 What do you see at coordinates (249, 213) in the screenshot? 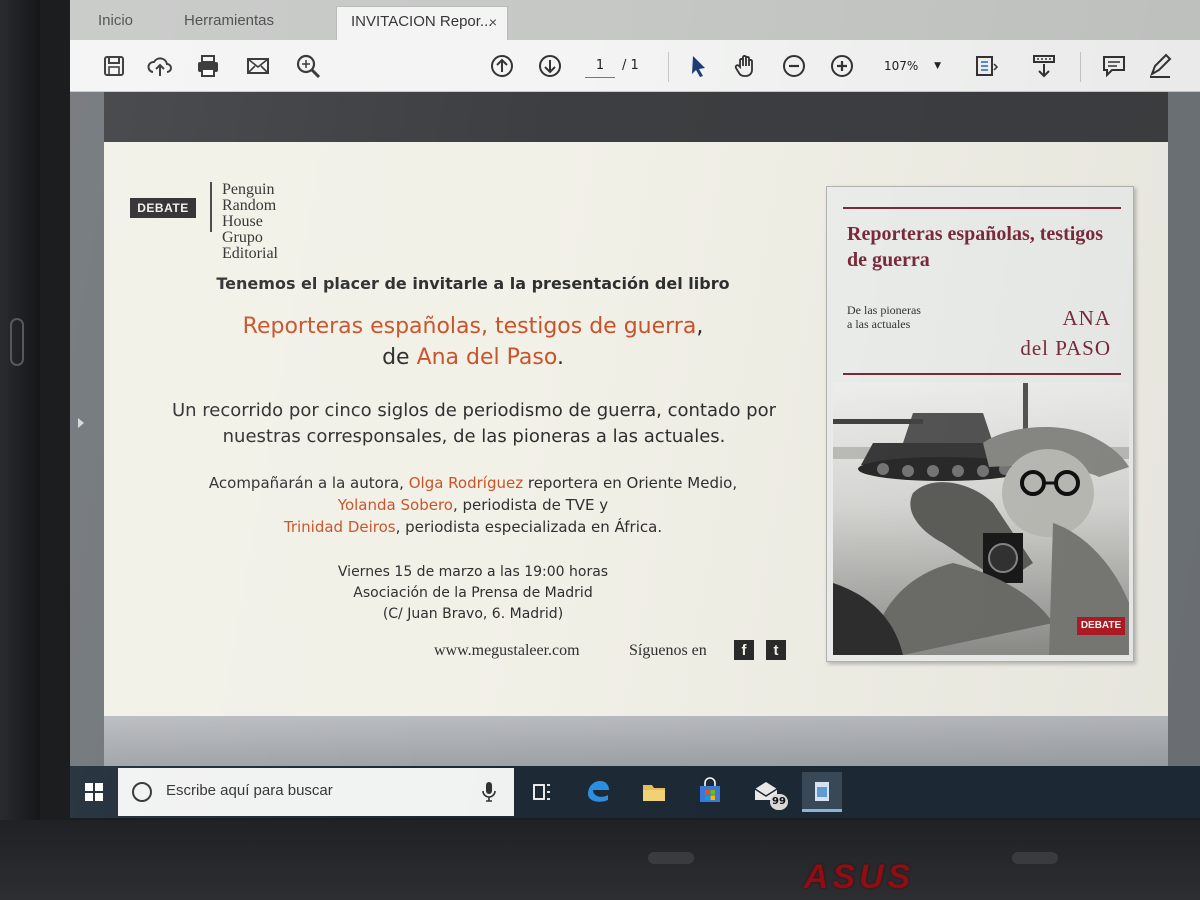
I see `logo-line: Random House` at bounding box center [249, 213].